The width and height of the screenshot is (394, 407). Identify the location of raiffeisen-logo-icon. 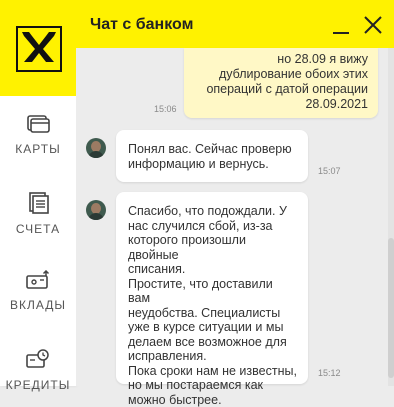
(39, 49).